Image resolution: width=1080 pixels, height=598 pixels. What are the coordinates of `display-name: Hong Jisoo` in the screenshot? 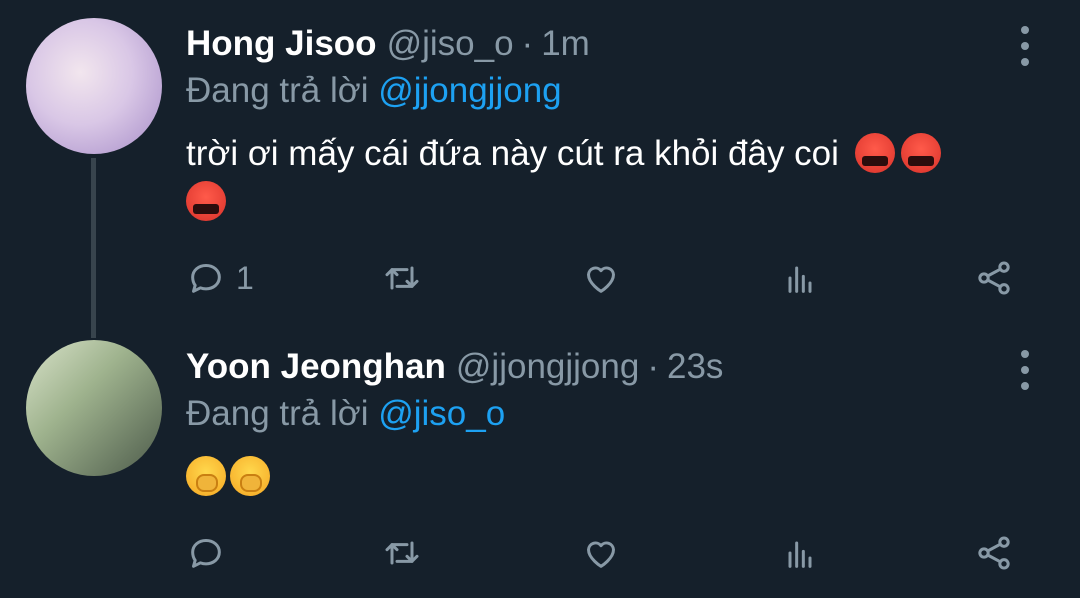 It's located at (281, 44).